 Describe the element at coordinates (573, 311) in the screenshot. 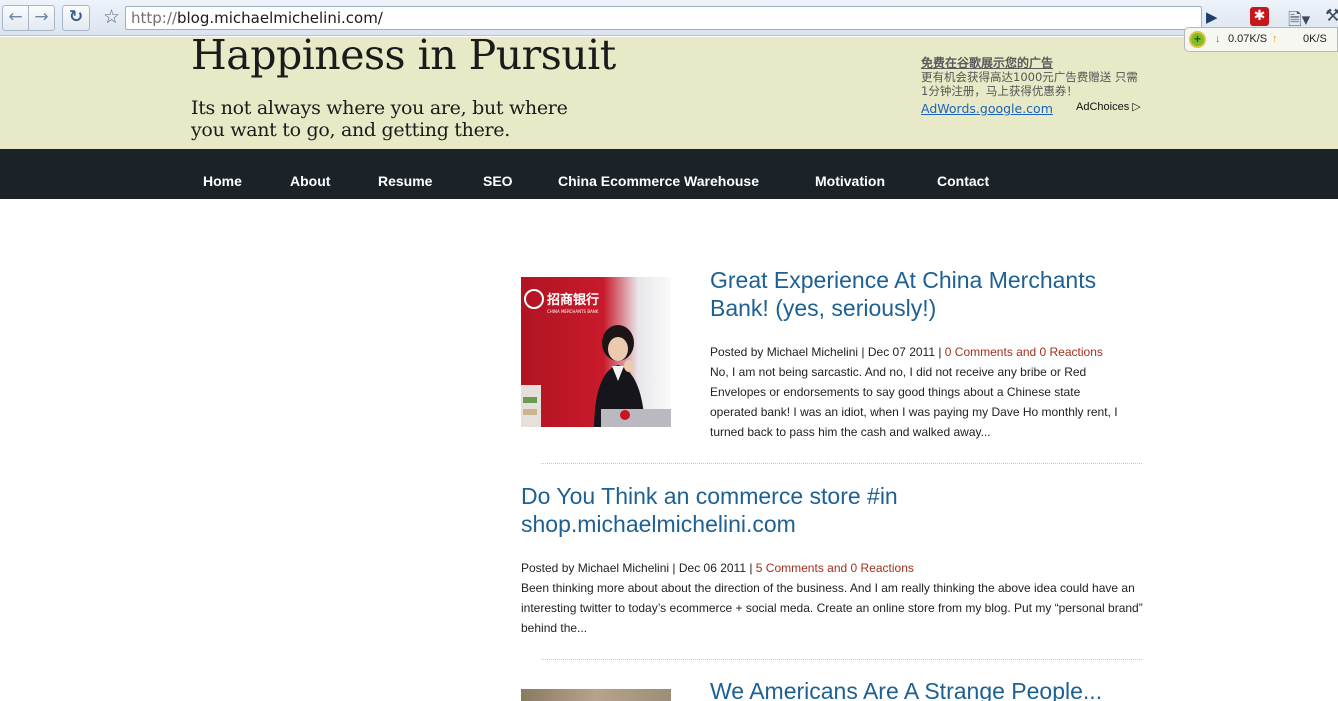

I see `bank-sign-sub: CHINA MERCHANTS BANK` at that location.